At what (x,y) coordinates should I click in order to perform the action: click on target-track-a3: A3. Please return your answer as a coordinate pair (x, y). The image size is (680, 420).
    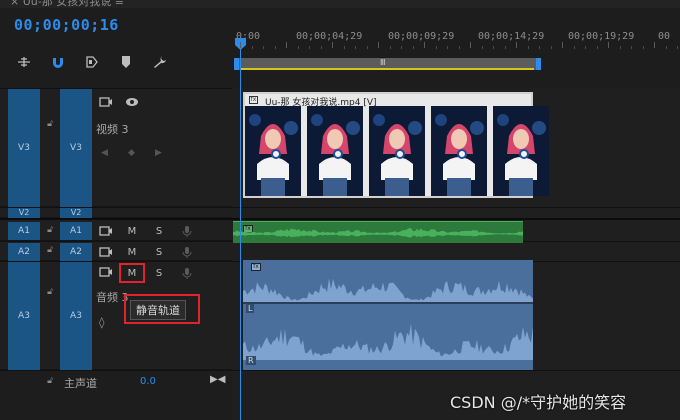
    Looking at the image, I should click on (76, 316).